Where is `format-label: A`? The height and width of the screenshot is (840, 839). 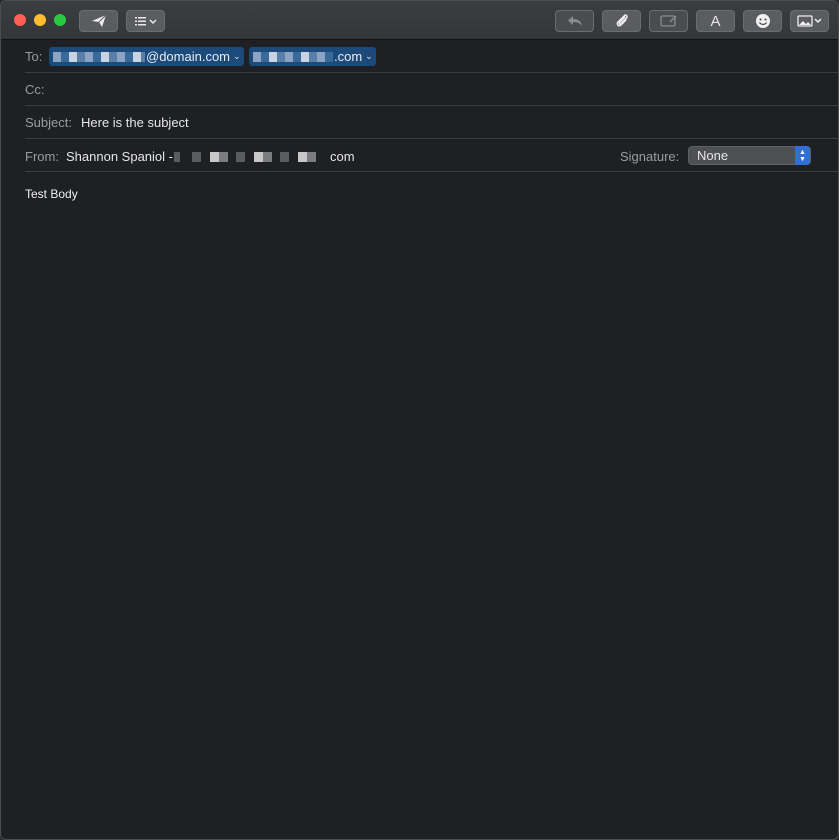 format-label: A is located at coordinates (715, 21).